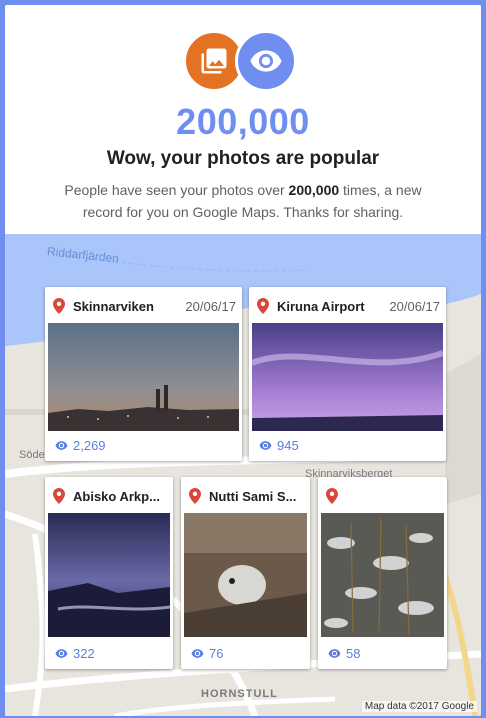 Image resolution: width=486 pixels, height=718 pixels. I want to click on photo-location: Skinnarviken, so click(113, 306).